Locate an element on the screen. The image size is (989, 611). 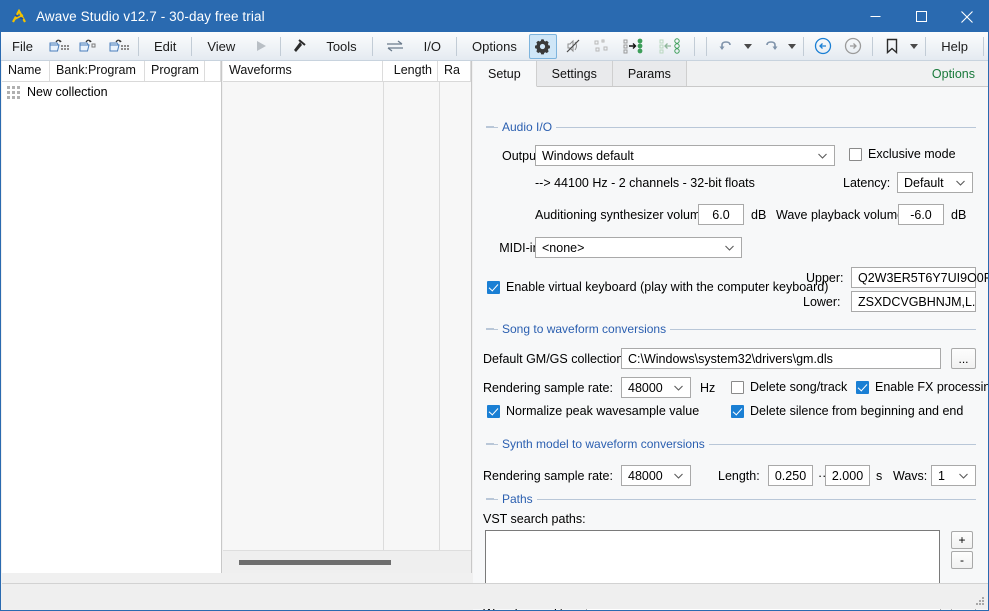
output-label: Output: is located at coordinates (522, 156).